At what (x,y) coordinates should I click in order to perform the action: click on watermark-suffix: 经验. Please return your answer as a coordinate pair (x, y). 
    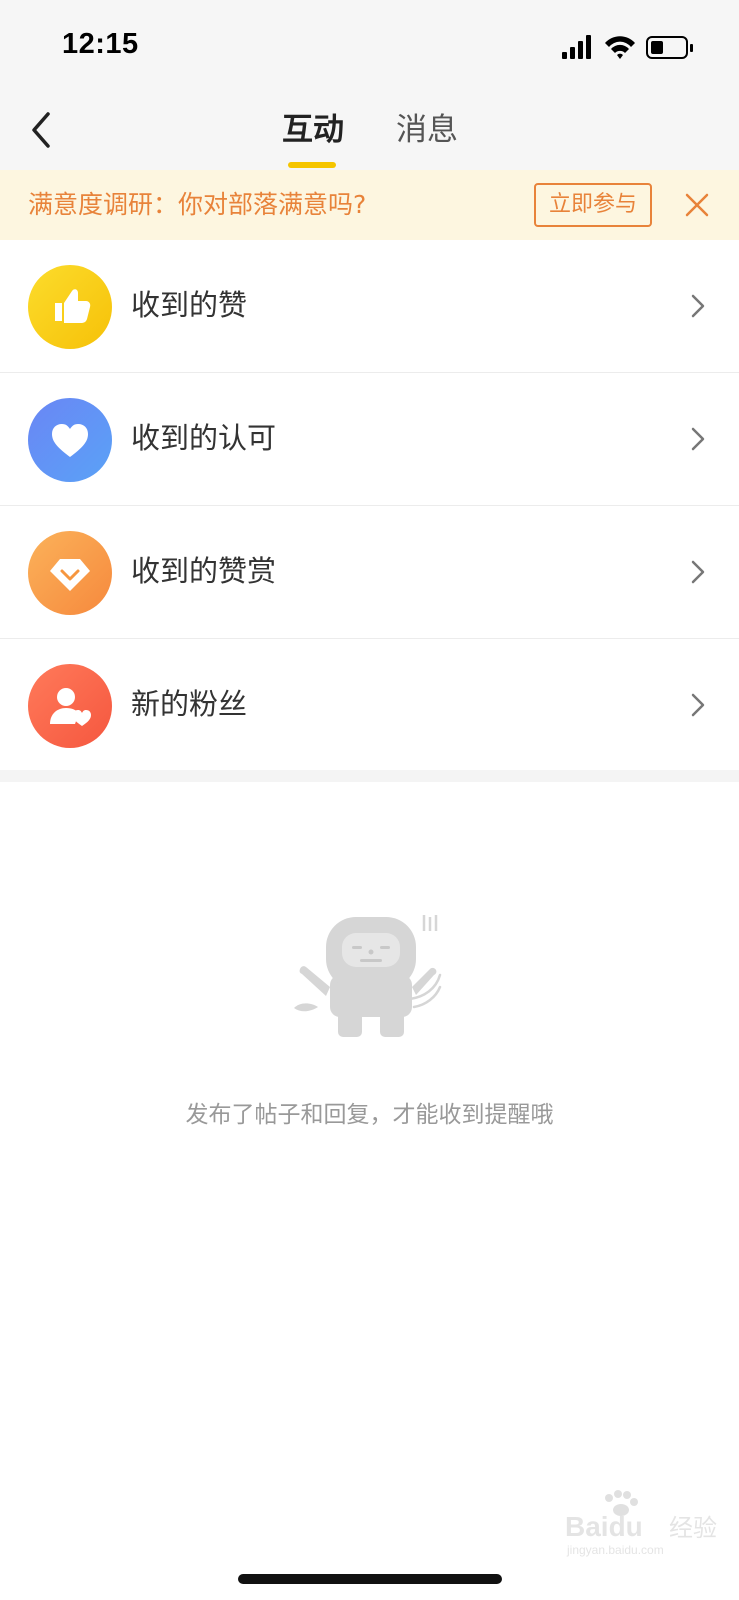
    Looking at the image, I should click on (693, 1528).